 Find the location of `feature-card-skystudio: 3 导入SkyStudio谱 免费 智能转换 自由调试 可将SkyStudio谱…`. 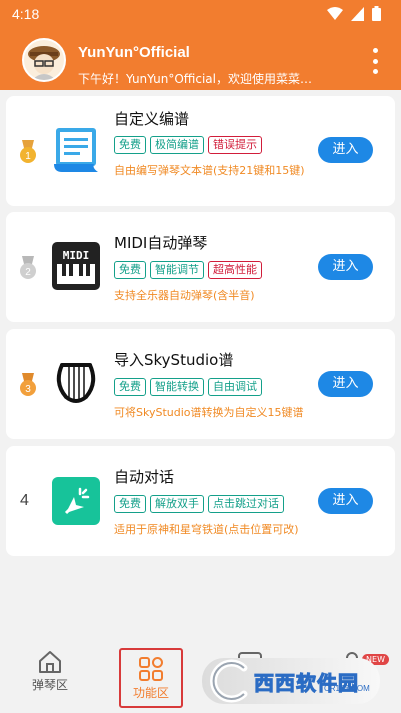

feature-card-skystudio: 3 导入SkyStudio谱 免费 智能转换 自由调试 可将SkyStudio谱… is located at coordinates (200, 384).